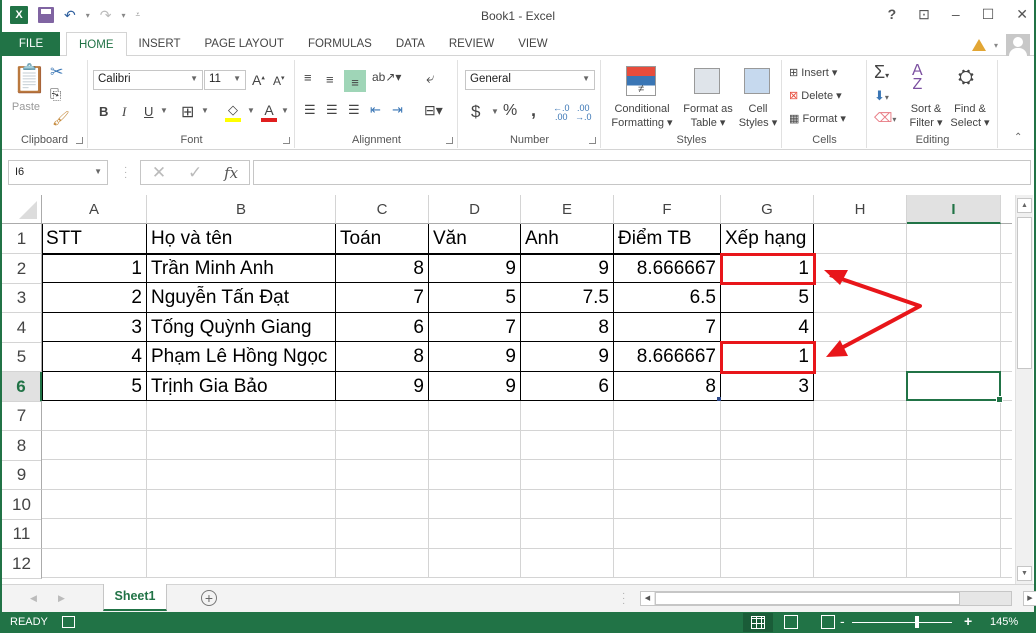 The width and height of the screenshot is (1036, 633). I want to click on format-painter-icon: 🖌, so click(61, 118).